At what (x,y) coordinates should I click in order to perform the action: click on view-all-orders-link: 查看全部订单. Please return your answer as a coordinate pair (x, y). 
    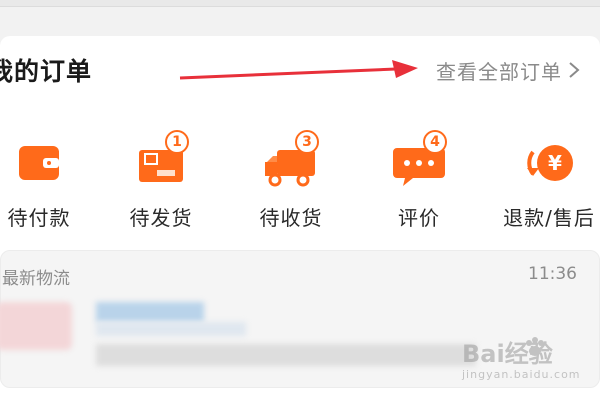
    Looking at the image, I should click on (509, 70).